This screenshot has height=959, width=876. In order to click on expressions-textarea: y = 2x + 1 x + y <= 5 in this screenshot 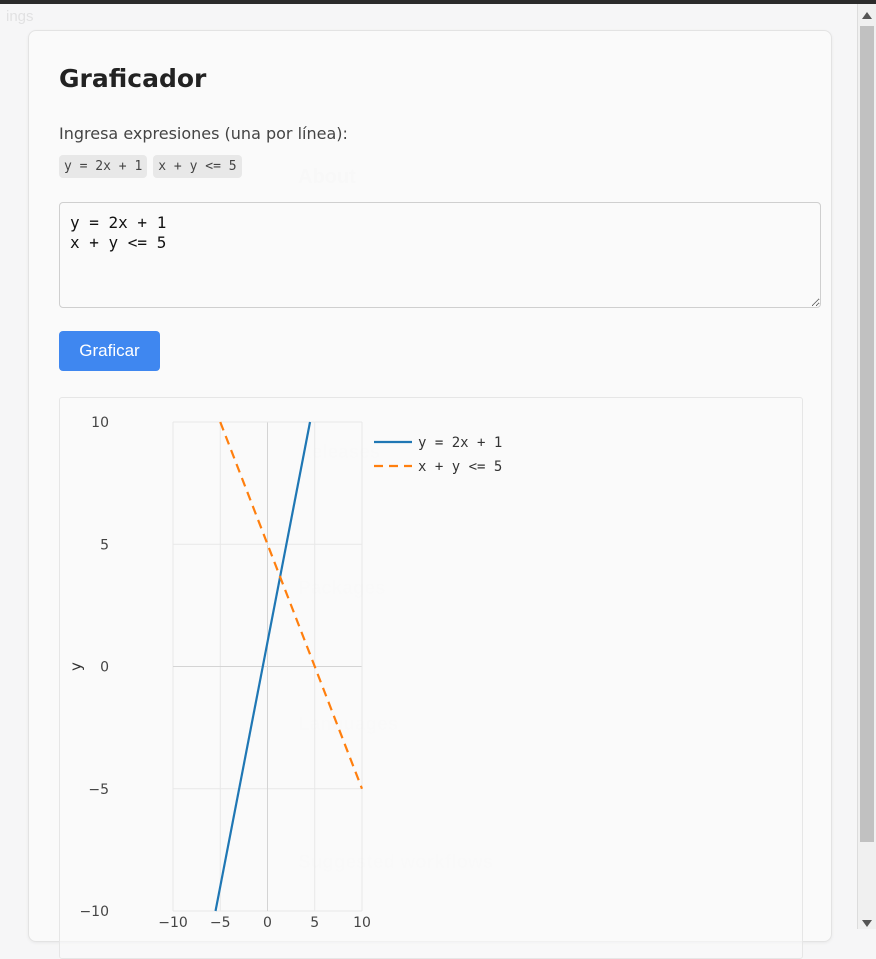, I will do `click(440, 255)`.